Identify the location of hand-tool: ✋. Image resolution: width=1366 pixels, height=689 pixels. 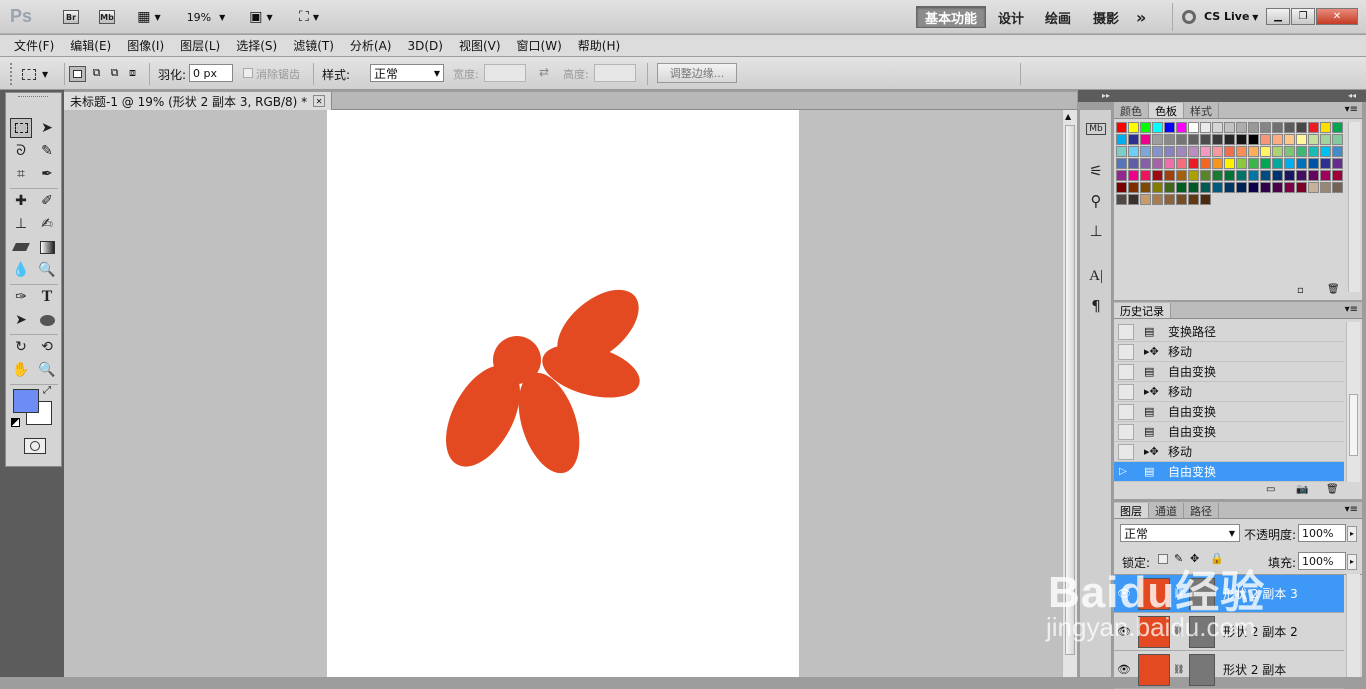
(21, 370).